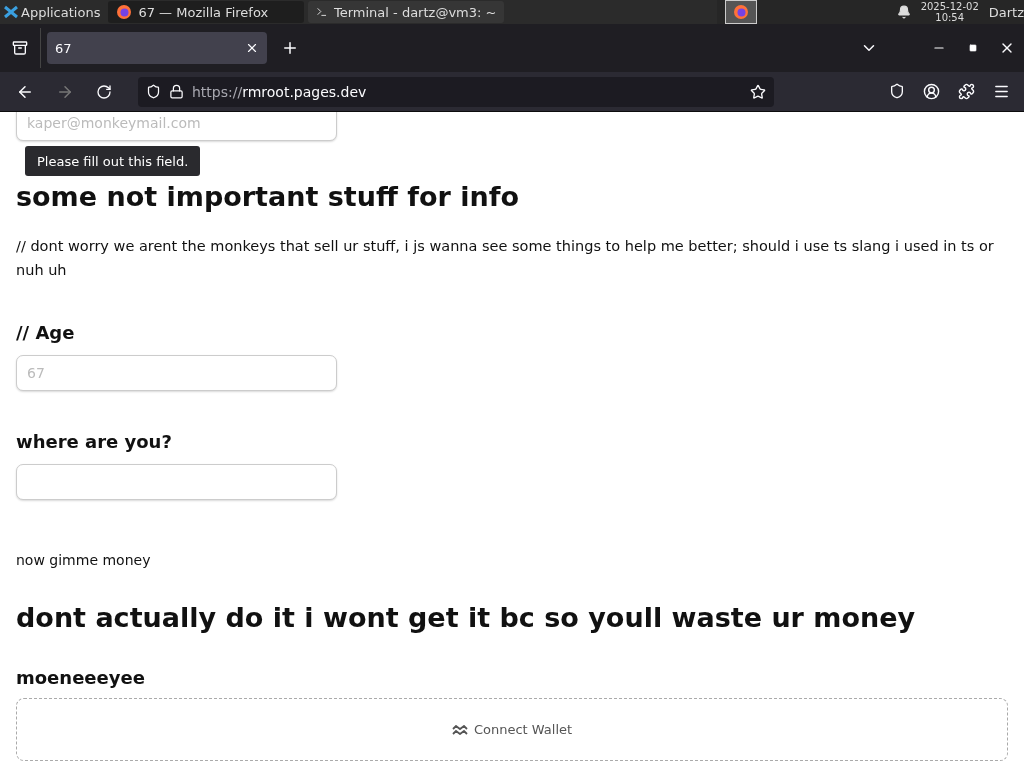  What do you see at coordinates (290, 48) in the screenshot?
I see `new-tab-icon` at bounding box center [290, 48].